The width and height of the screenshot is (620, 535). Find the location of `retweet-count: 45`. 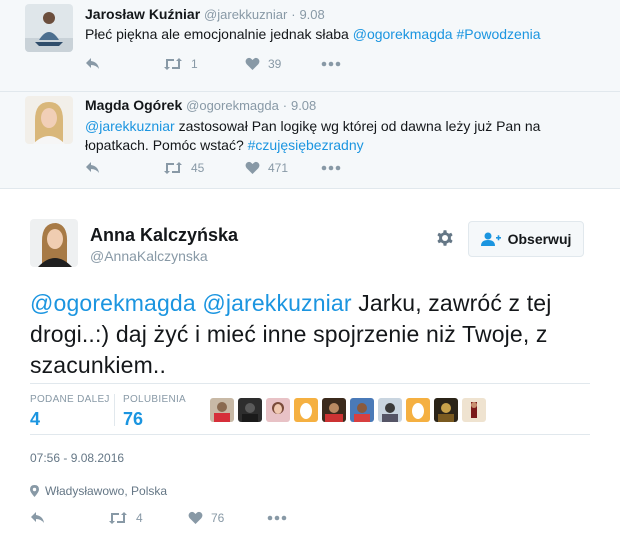

retweet-count: 45 is located at coordinates (198, 168).